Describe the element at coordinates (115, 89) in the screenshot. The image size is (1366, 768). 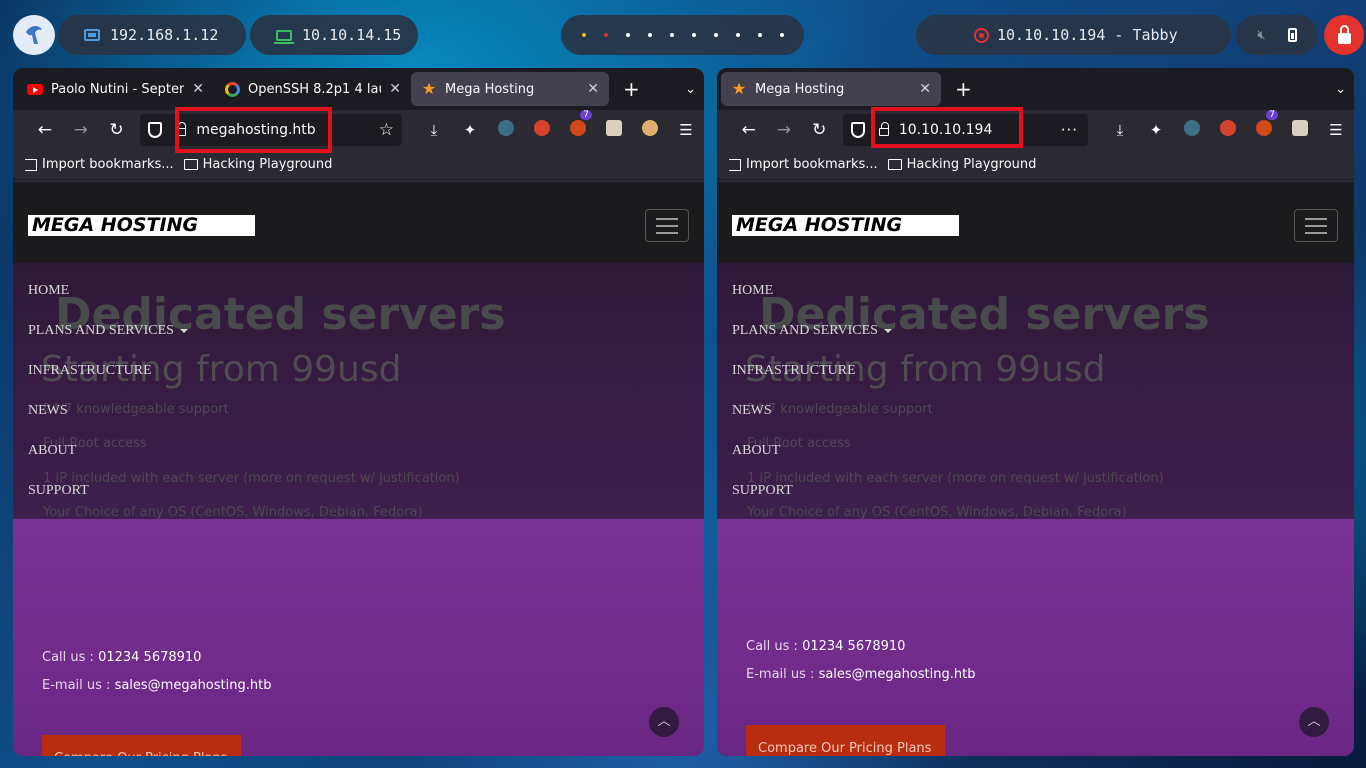
I see `tab-youtube: Paolo Nutini - Septemb ✕` at that location.